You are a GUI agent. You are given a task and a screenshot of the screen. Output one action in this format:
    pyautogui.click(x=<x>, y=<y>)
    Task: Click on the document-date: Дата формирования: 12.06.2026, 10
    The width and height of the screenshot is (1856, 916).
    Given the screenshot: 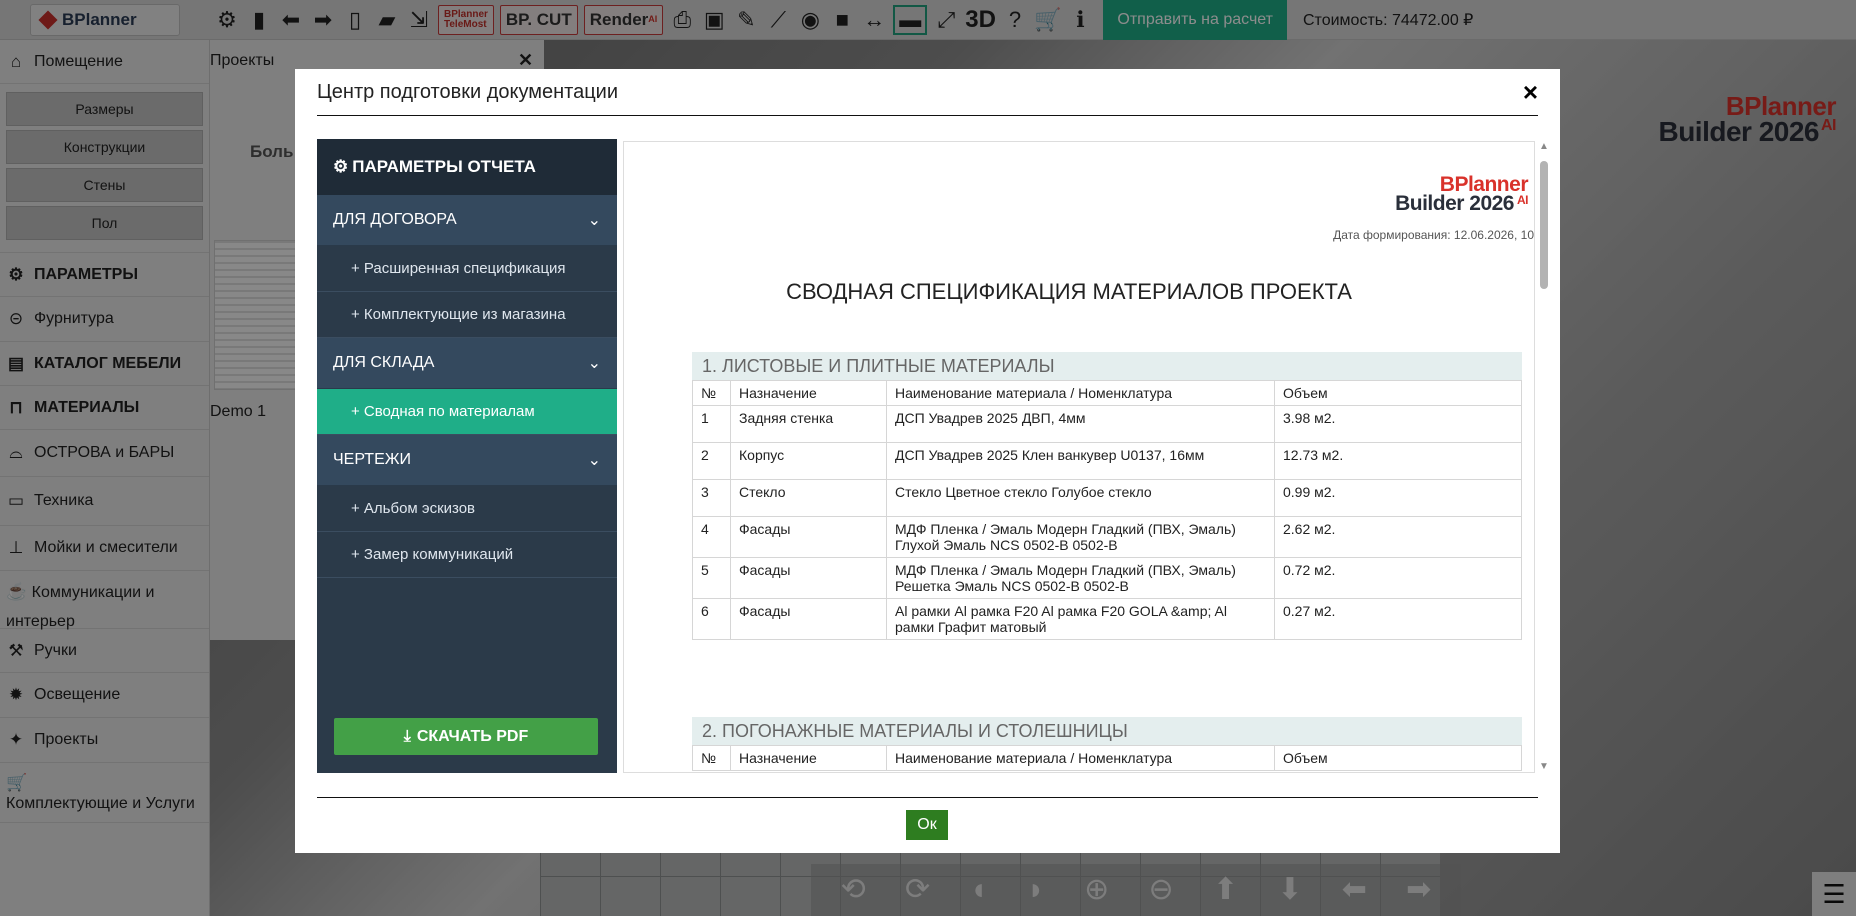 What is the action you would take?
    pyautogui.click(x=1433, y=235)
    